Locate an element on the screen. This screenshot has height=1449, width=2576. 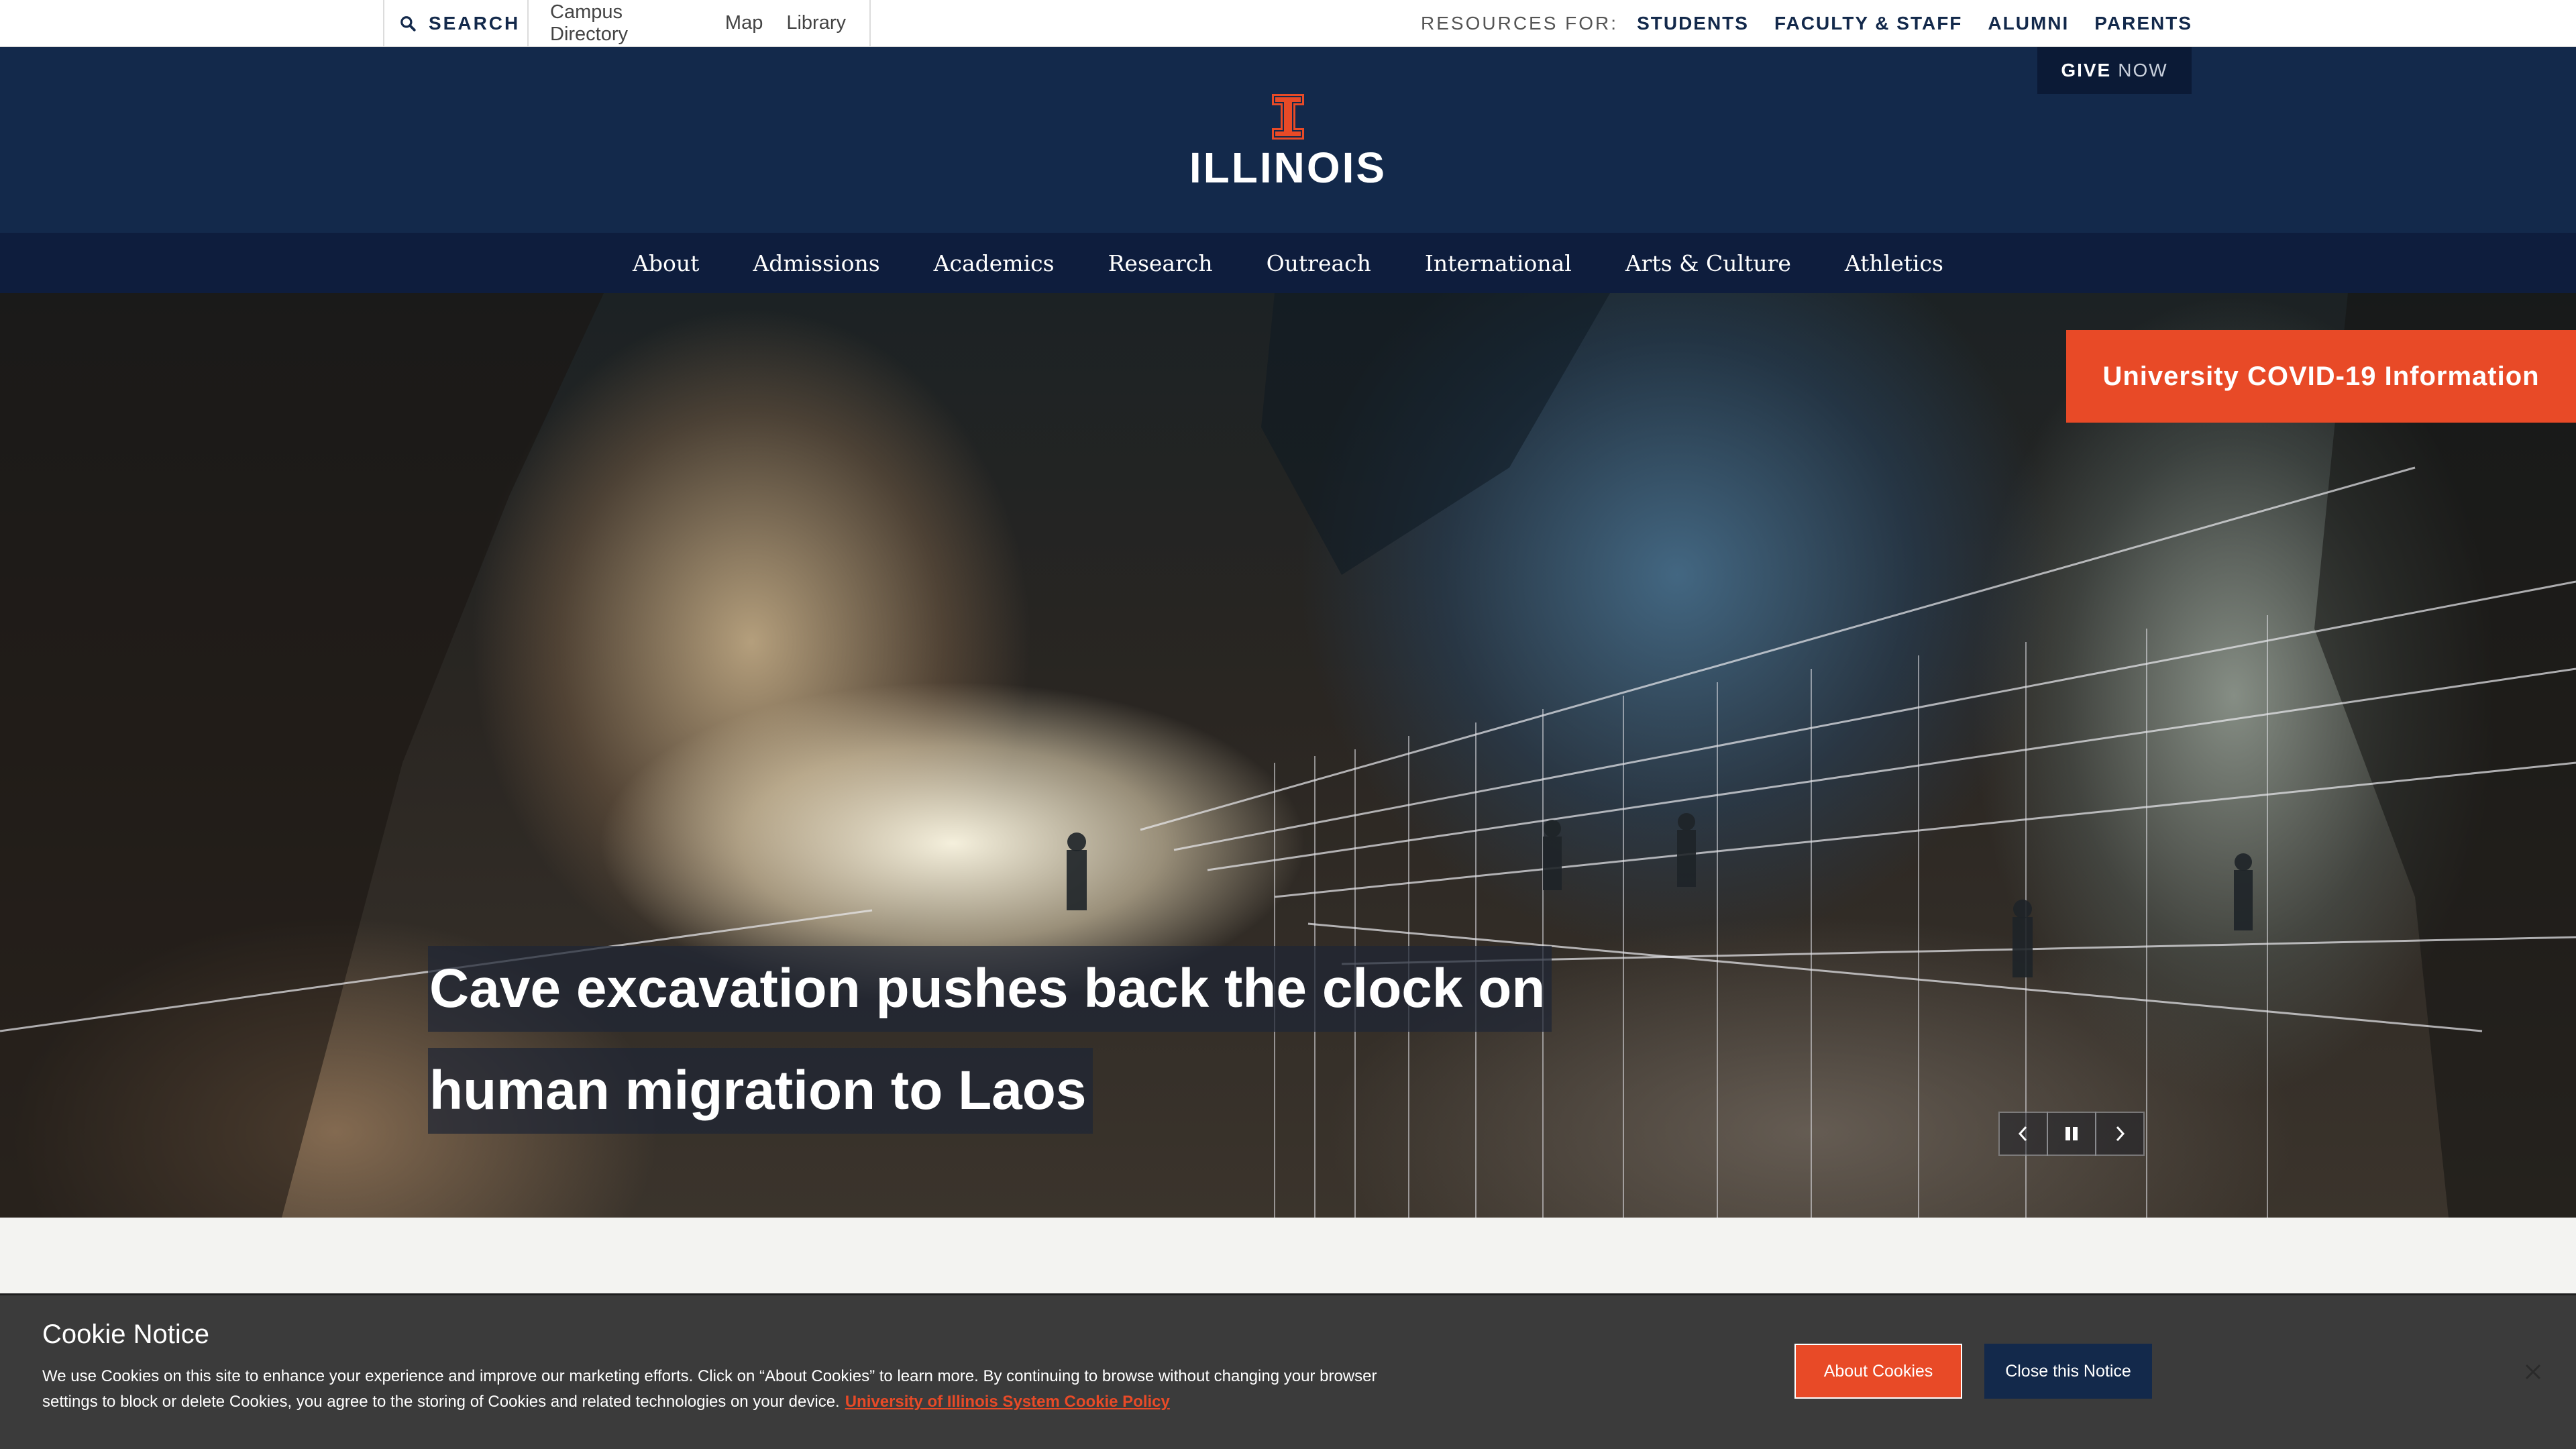
about-cookies-button: About Cookies is located at coordinates (1878, 1371).